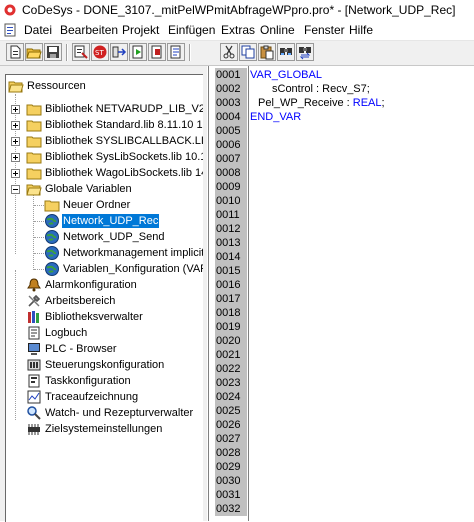  What do you see at coordinates (10, 10) in the screenshot?
I see `codesys-app-icon` at bounding box center [10, 10].